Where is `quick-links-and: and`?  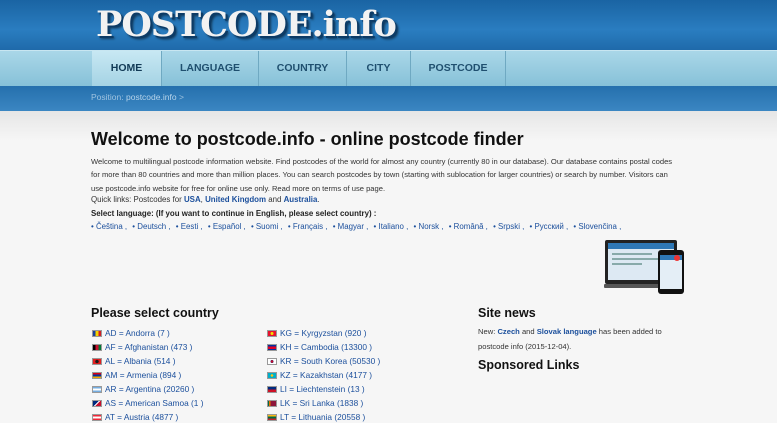
quick-links-and: and is located at coordinates (275, 199).